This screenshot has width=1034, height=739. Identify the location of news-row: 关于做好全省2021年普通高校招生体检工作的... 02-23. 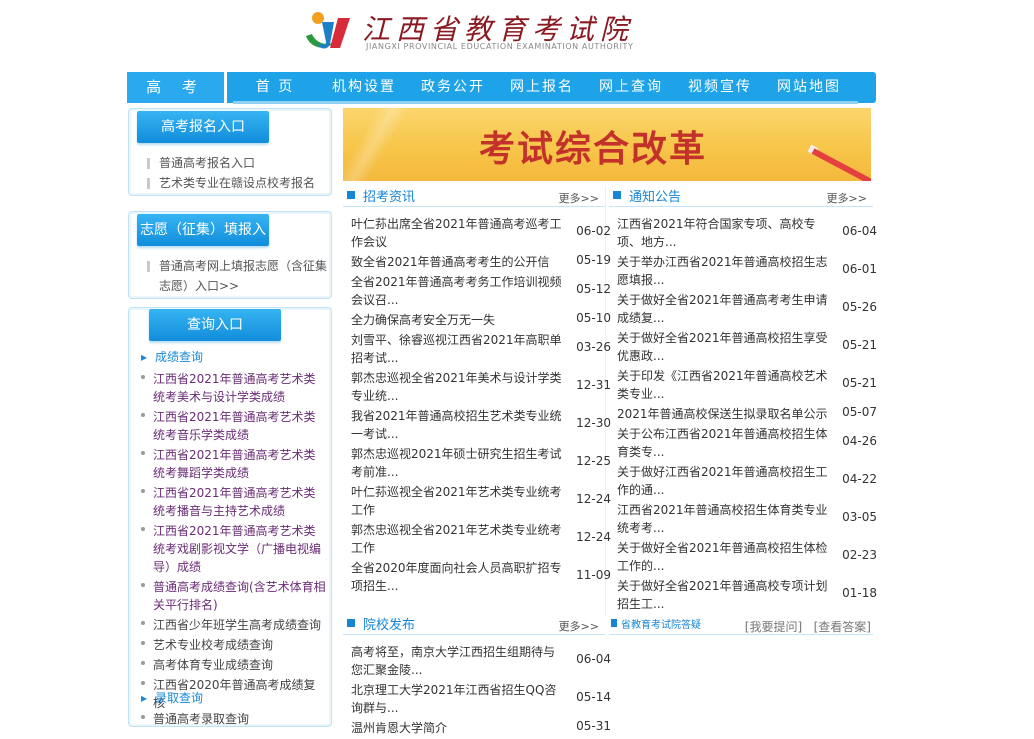
(747, 557).